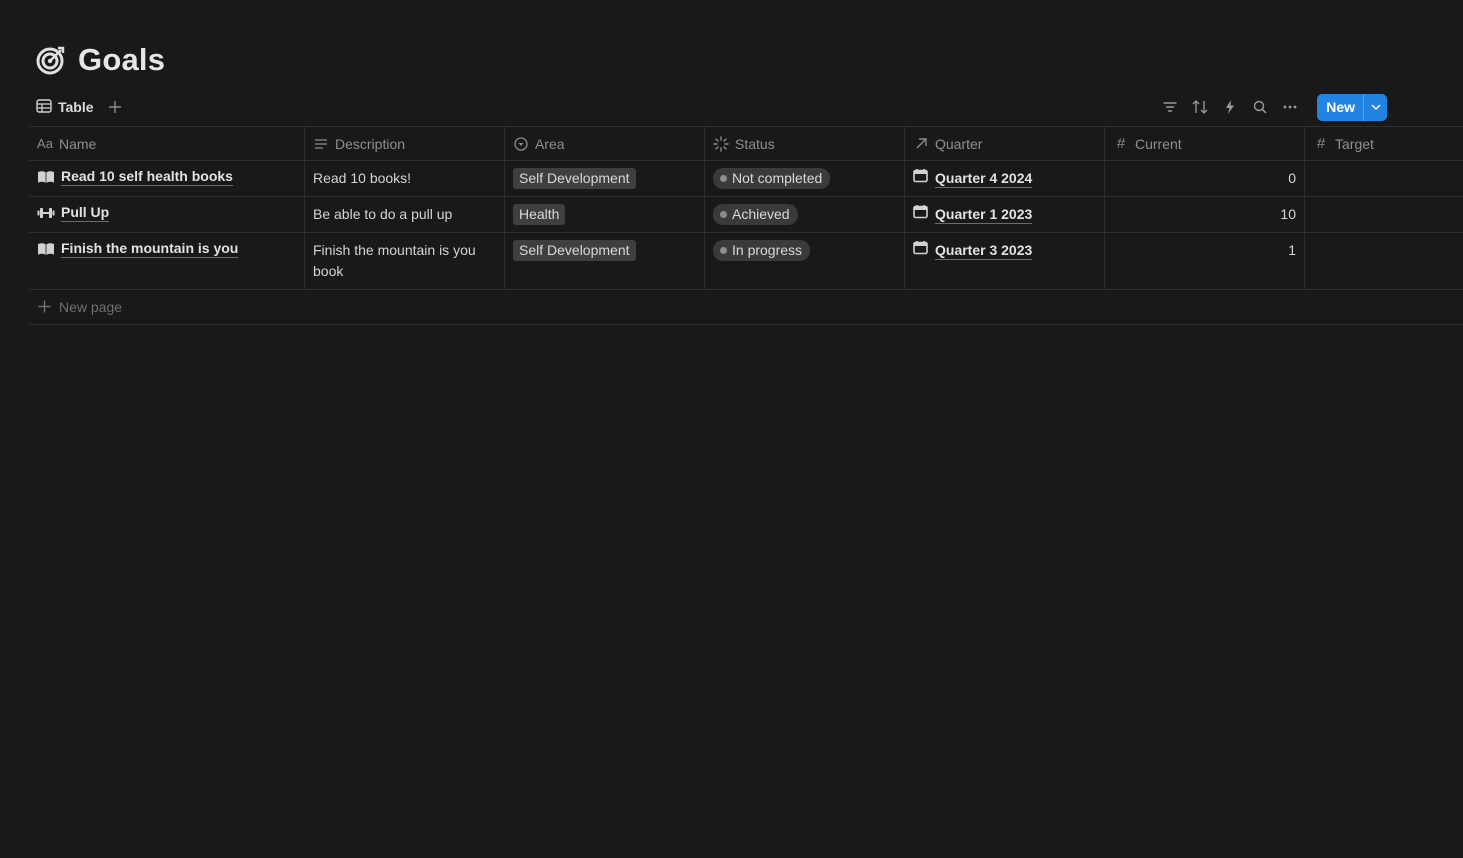 The height and width of the screenshot is (858, 1463). Describe the element at coordinates (1170, 107) in the screenshot. I see `filter-icon` at that location.